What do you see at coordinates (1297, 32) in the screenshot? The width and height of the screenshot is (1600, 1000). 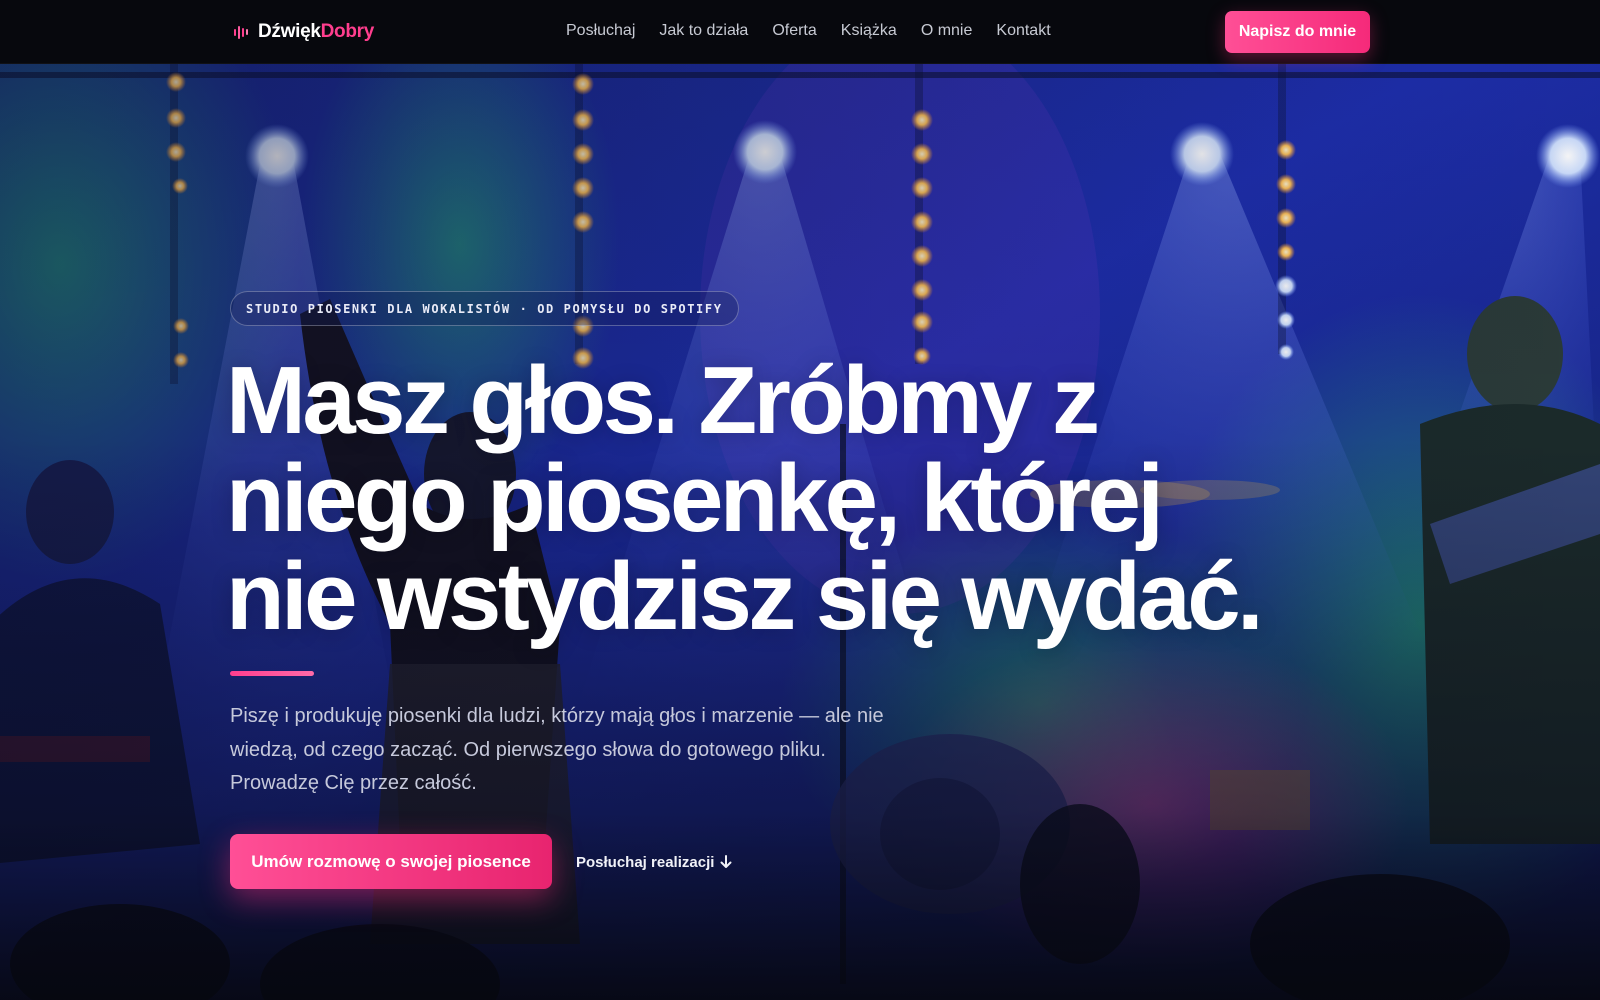 I see `contact-button: Napisz do mnie` at bounding box center [1297, 32].